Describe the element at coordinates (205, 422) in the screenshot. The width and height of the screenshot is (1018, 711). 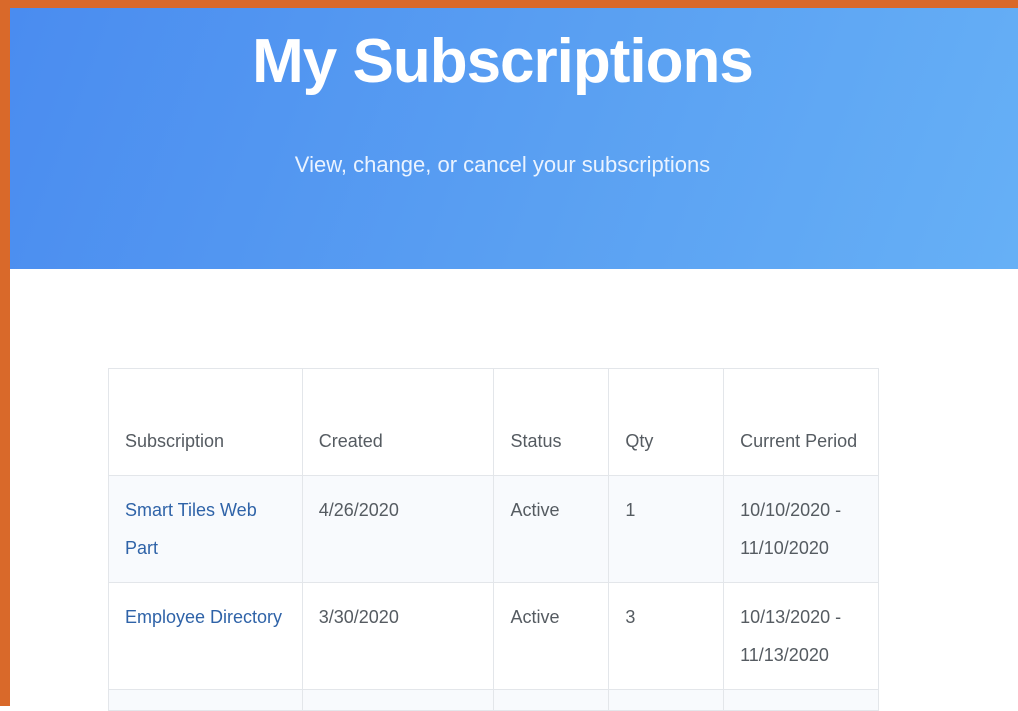
I see `column-header-subscription: Subscription` at that location.